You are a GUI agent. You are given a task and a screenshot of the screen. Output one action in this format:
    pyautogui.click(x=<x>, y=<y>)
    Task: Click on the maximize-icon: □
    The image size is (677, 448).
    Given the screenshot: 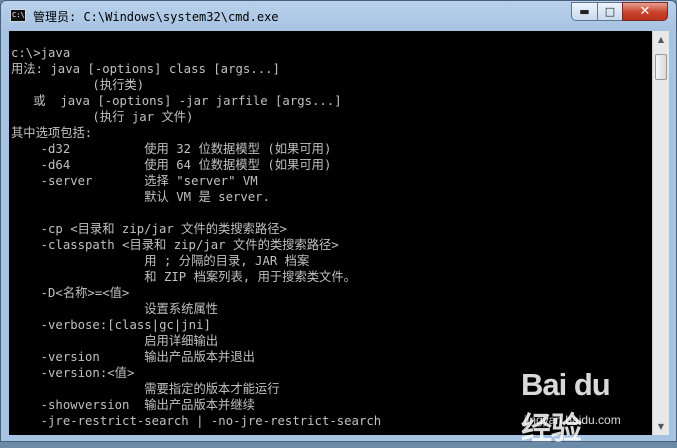 What is the action you would take?
    pyautogui.click(x=610, y=11)
    